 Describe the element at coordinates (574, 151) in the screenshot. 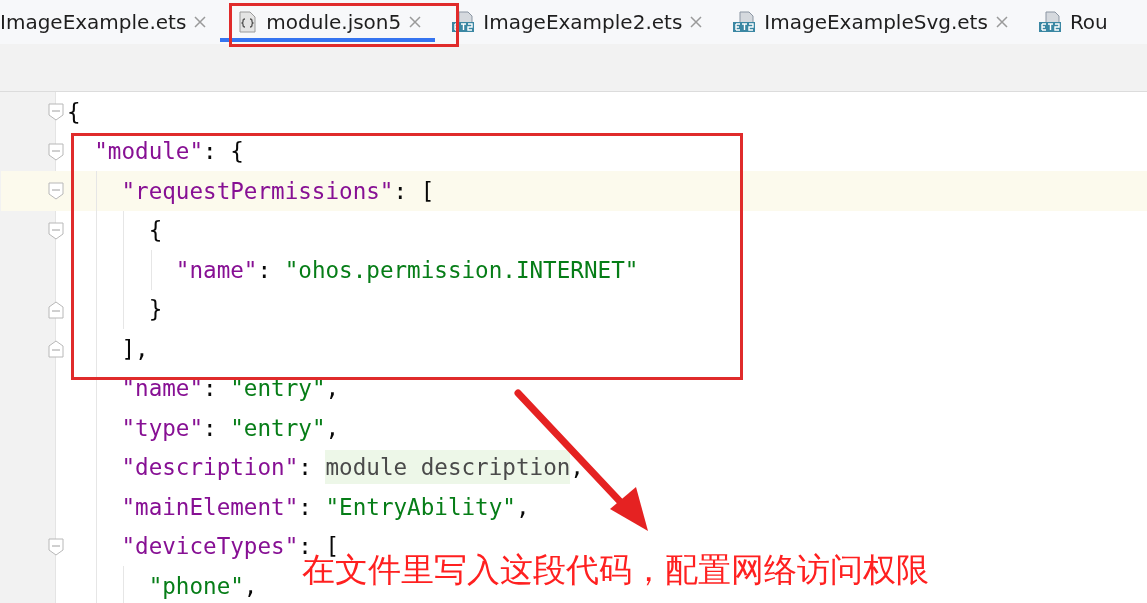

I see `code-line: "module": {` at that location.